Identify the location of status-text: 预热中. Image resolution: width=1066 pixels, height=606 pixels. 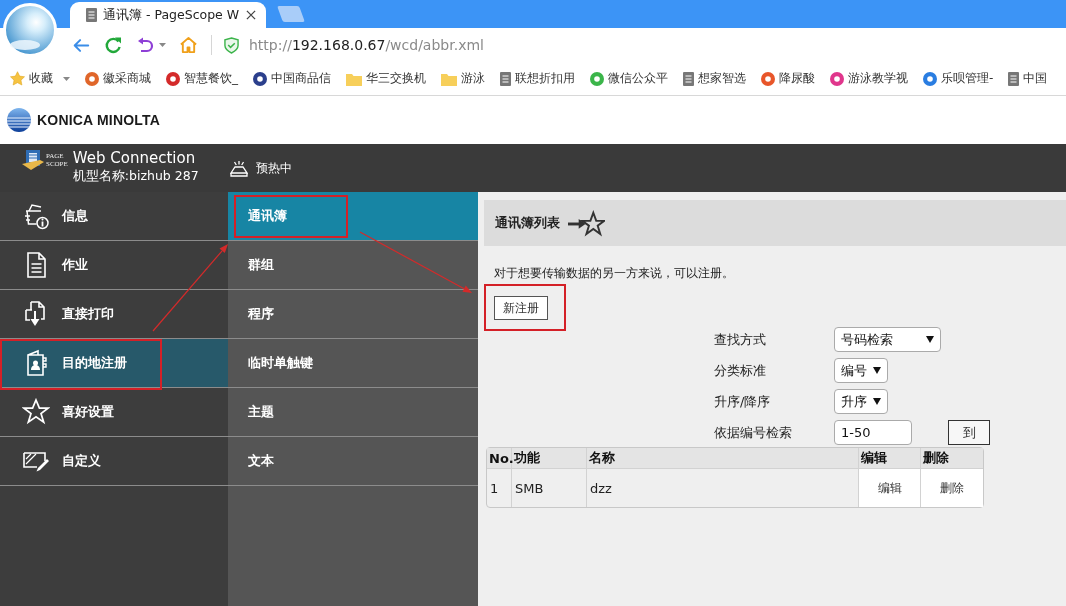
(274, 168).